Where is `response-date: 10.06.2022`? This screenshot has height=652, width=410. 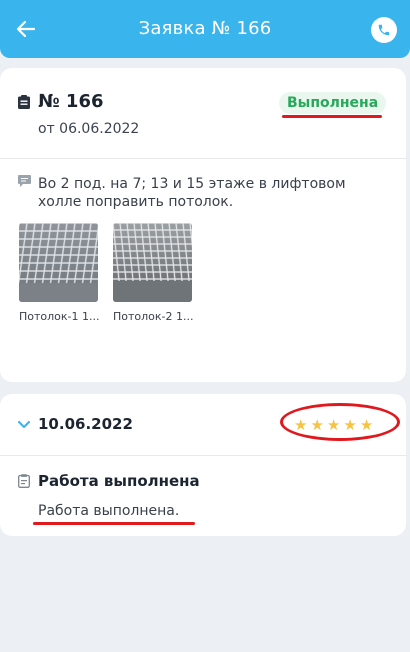 response-date: 10.06.2022 is located at coordinates (85, 424).